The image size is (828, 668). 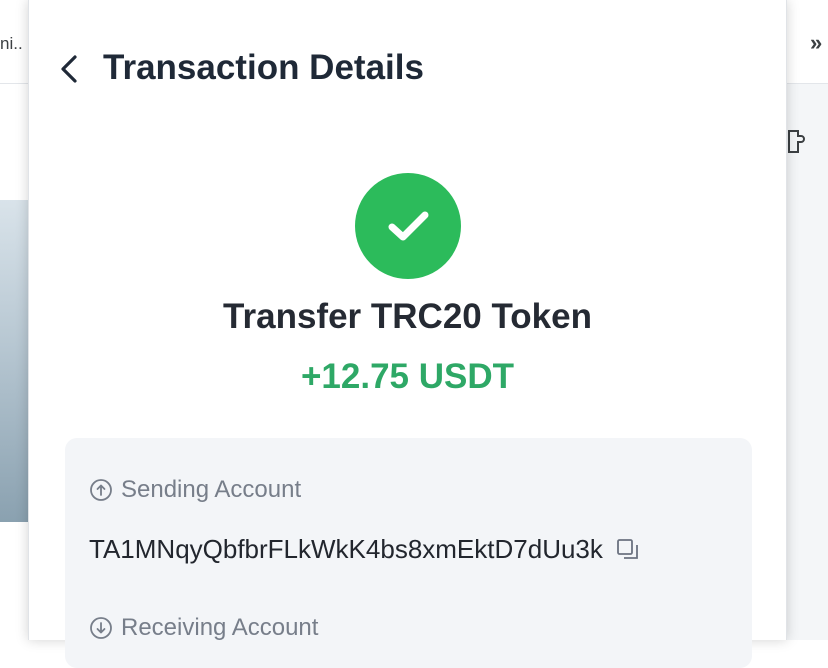 I want to click on arrow-up-circle-icon, so click(x=101, y=490).